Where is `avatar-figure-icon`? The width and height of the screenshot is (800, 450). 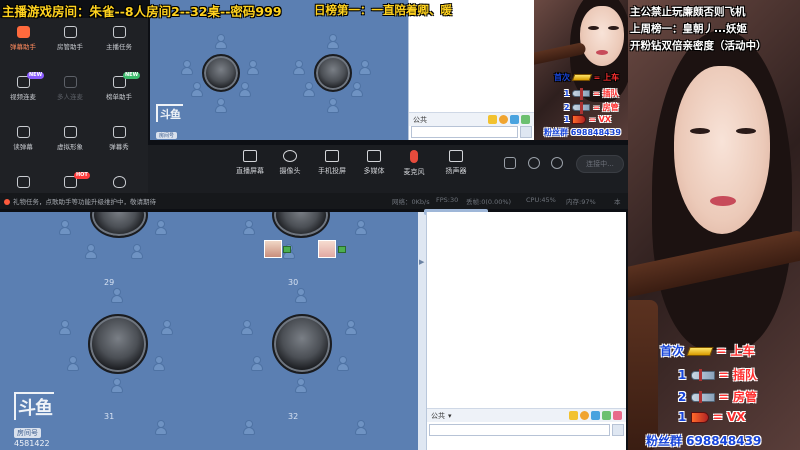 avatar-figure-icon is located at coordinates (70, 132).